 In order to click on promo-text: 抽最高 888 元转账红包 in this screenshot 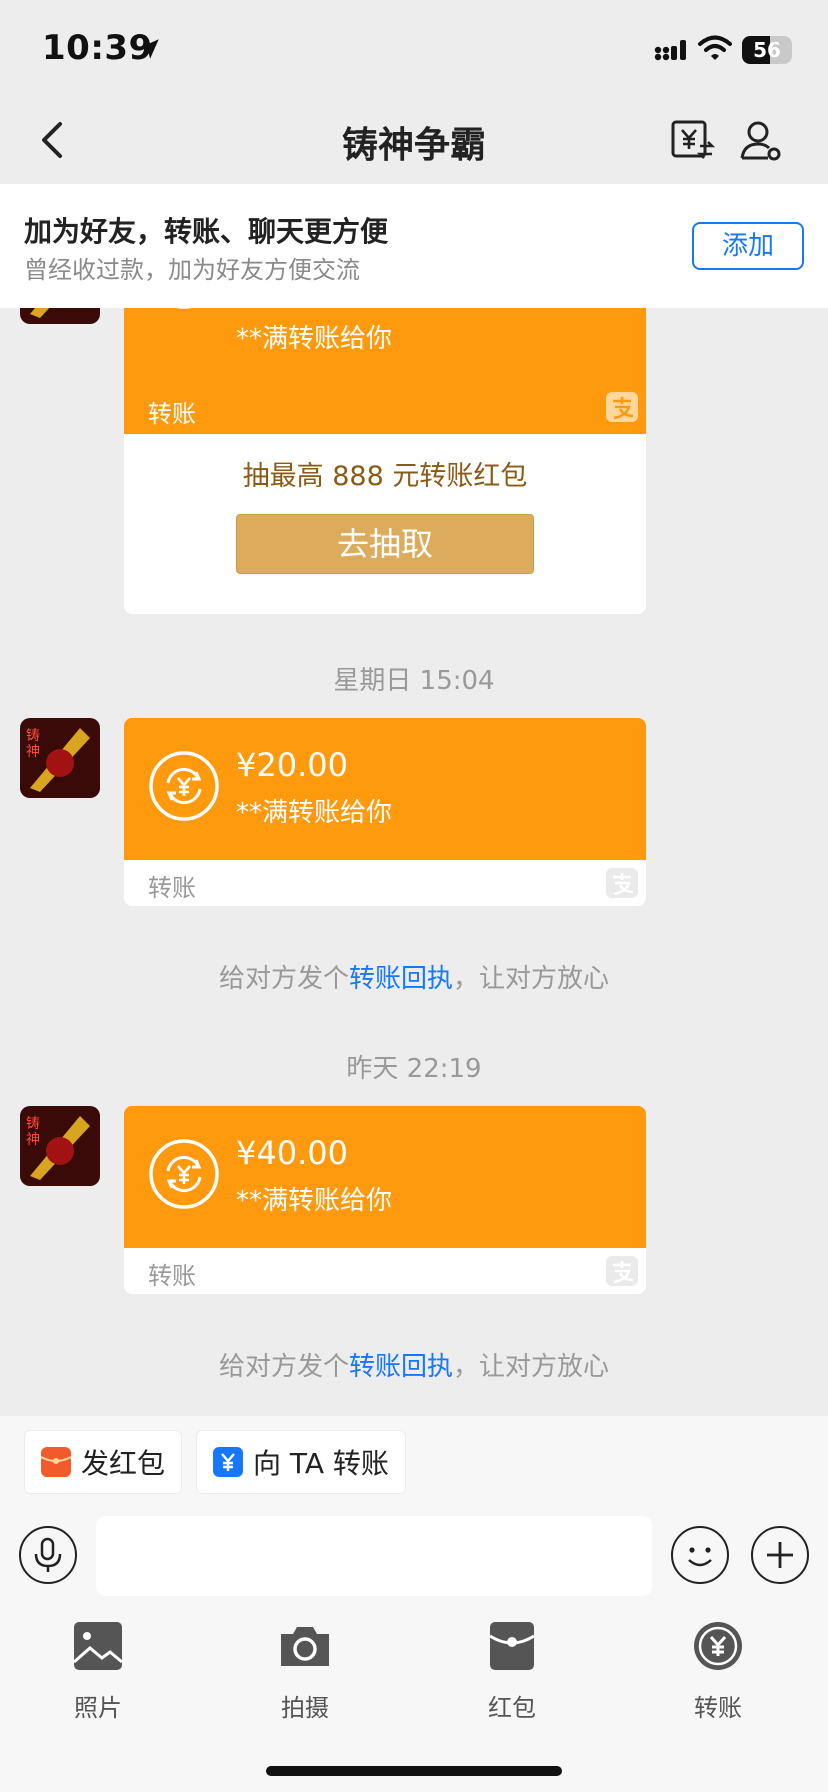, I will do `click(385, 476)`.